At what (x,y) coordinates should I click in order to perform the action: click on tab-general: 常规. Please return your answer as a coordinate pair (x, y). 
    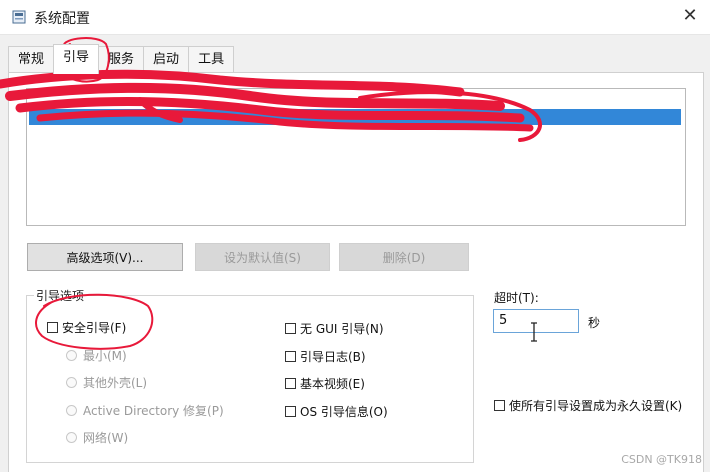
    Looking at the image, I should click on (31, 59).